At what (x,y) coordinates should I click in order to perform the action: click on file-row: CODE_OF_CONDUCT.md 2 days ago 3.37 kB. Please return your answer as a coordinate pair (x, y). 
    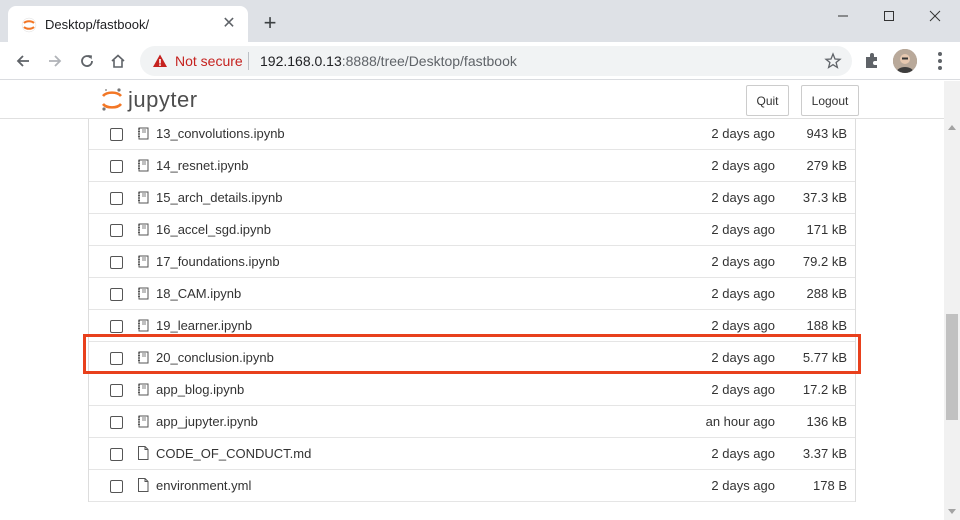
    Looking at the image, I should click on (472, 454).